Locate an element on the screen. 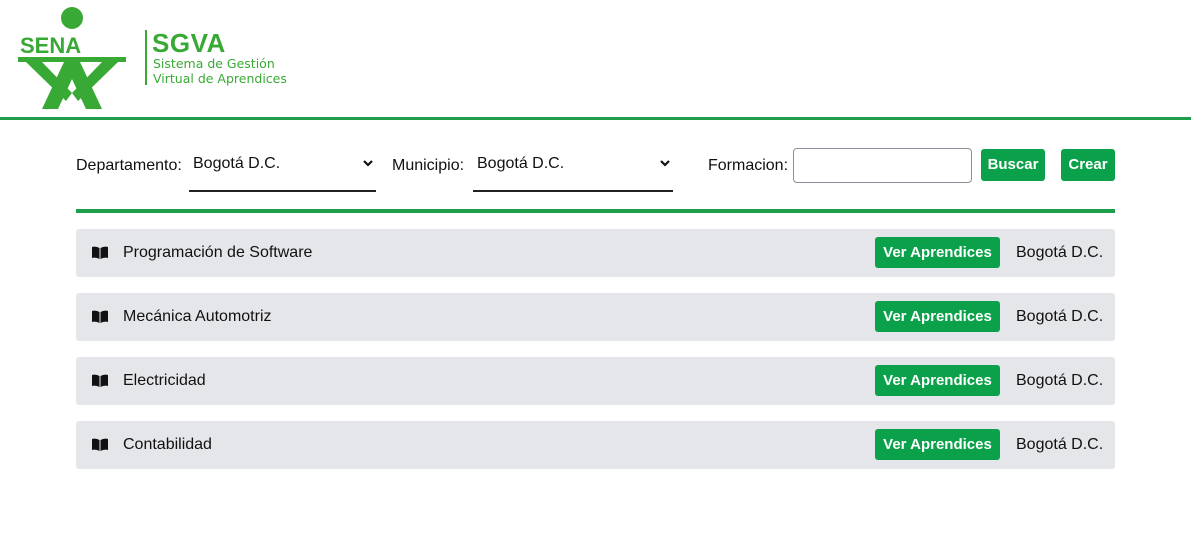  formacion-name: Mecánica Automotriz is located at coordinates (197, 316).